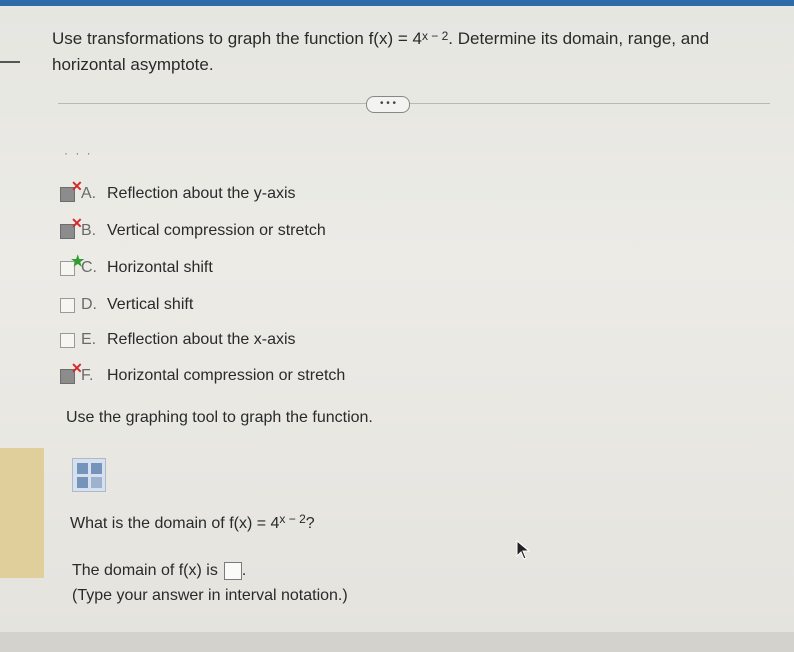 The image size is (794, 652). I want to click on domain-answer-row: The domain of f(x) is ., so click(159, 571).